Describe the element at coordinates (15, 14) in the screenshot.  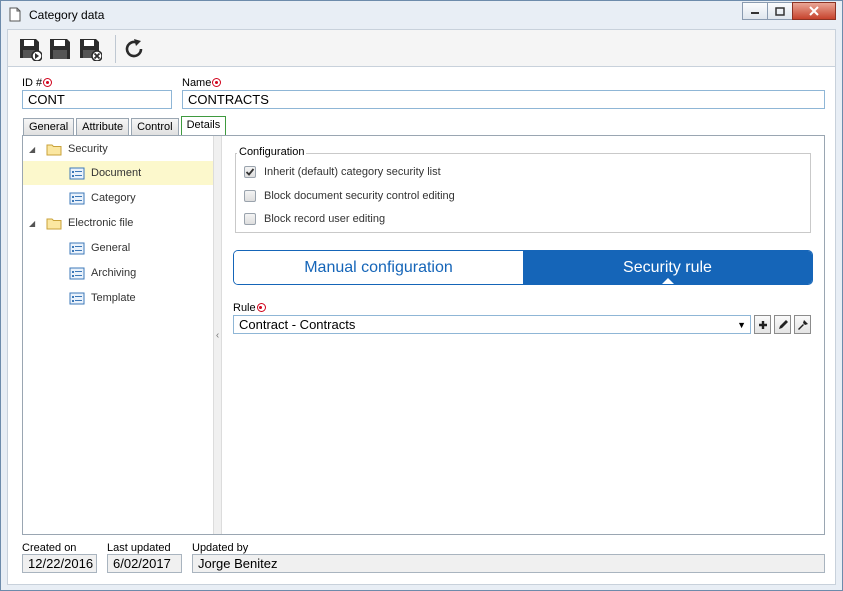
I see `document-icon` at that location.